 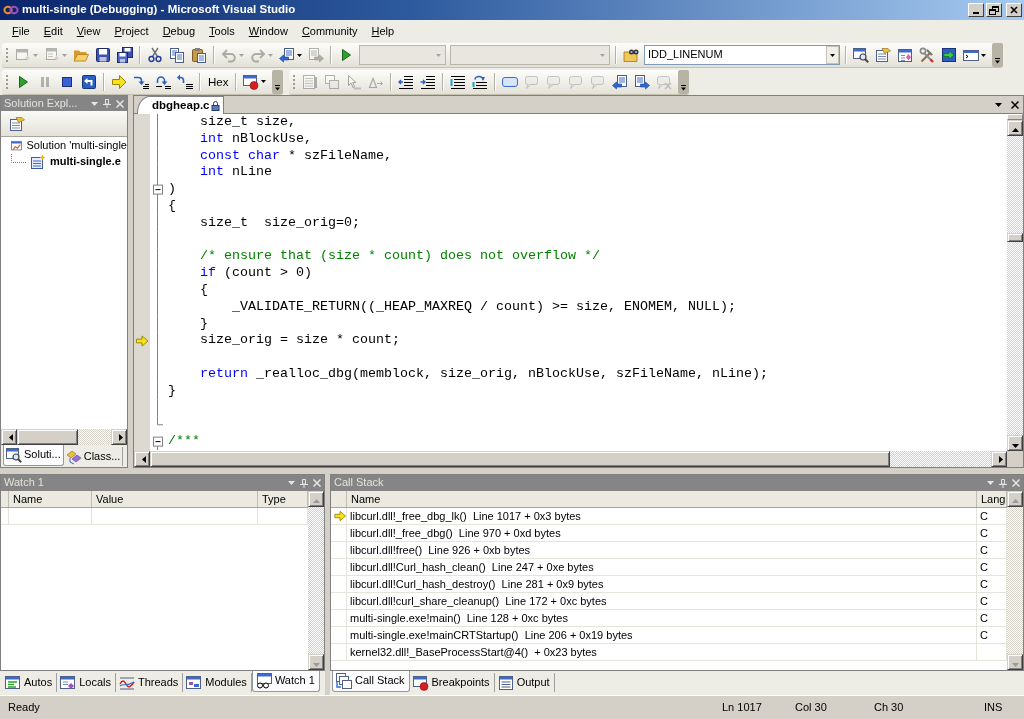 What do you see at coordinates (180, 105) in the screenshot?
I see `file-tab: dbgheap.c` at bounding box center [180, 105].